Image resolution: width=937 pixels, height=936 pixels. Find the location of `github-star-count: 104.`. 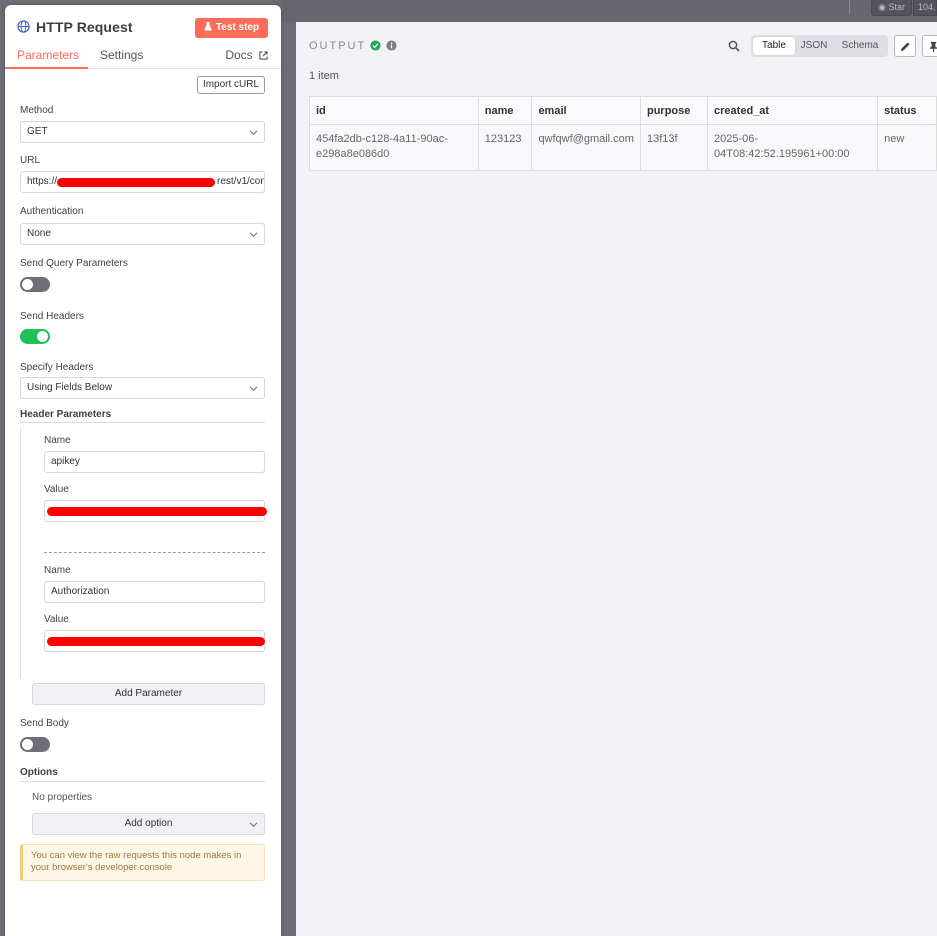

github-star-count: 104. is located at coordinates (925, 8).